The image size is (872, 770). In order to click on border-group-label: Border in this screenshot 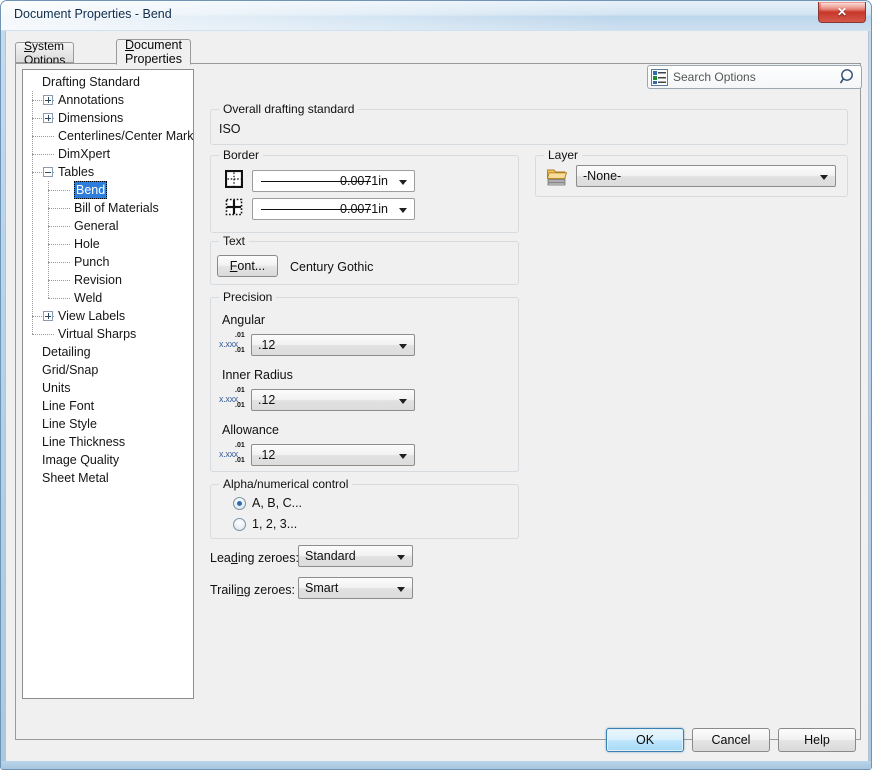, I will do `click(241, 155)`.